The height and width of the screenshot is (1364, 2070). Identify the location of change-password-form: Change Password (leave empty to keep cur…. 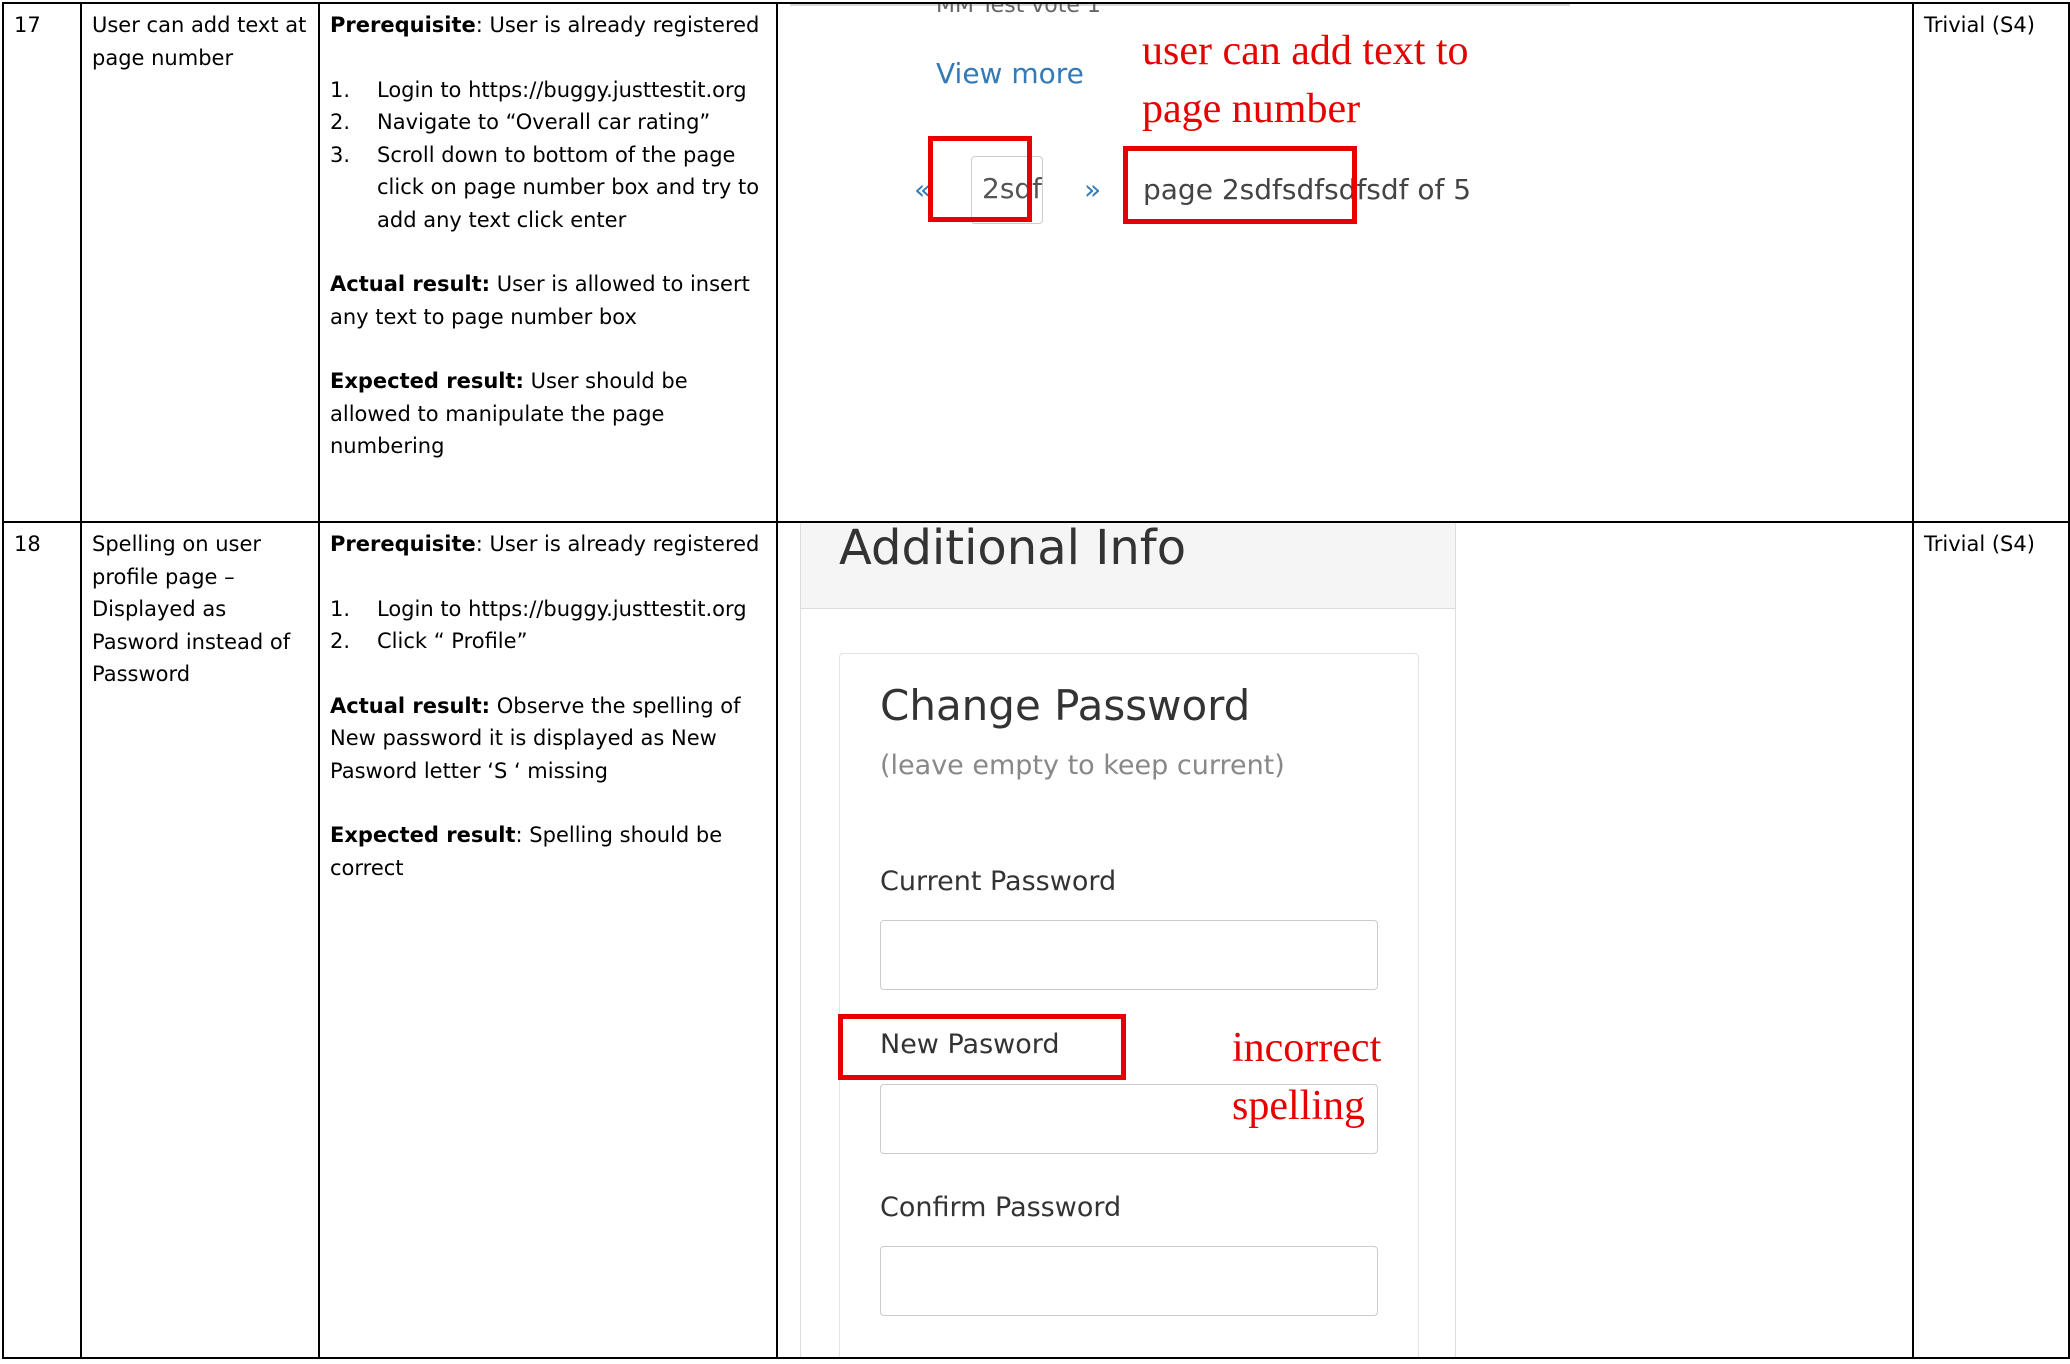
(1129, 1004).